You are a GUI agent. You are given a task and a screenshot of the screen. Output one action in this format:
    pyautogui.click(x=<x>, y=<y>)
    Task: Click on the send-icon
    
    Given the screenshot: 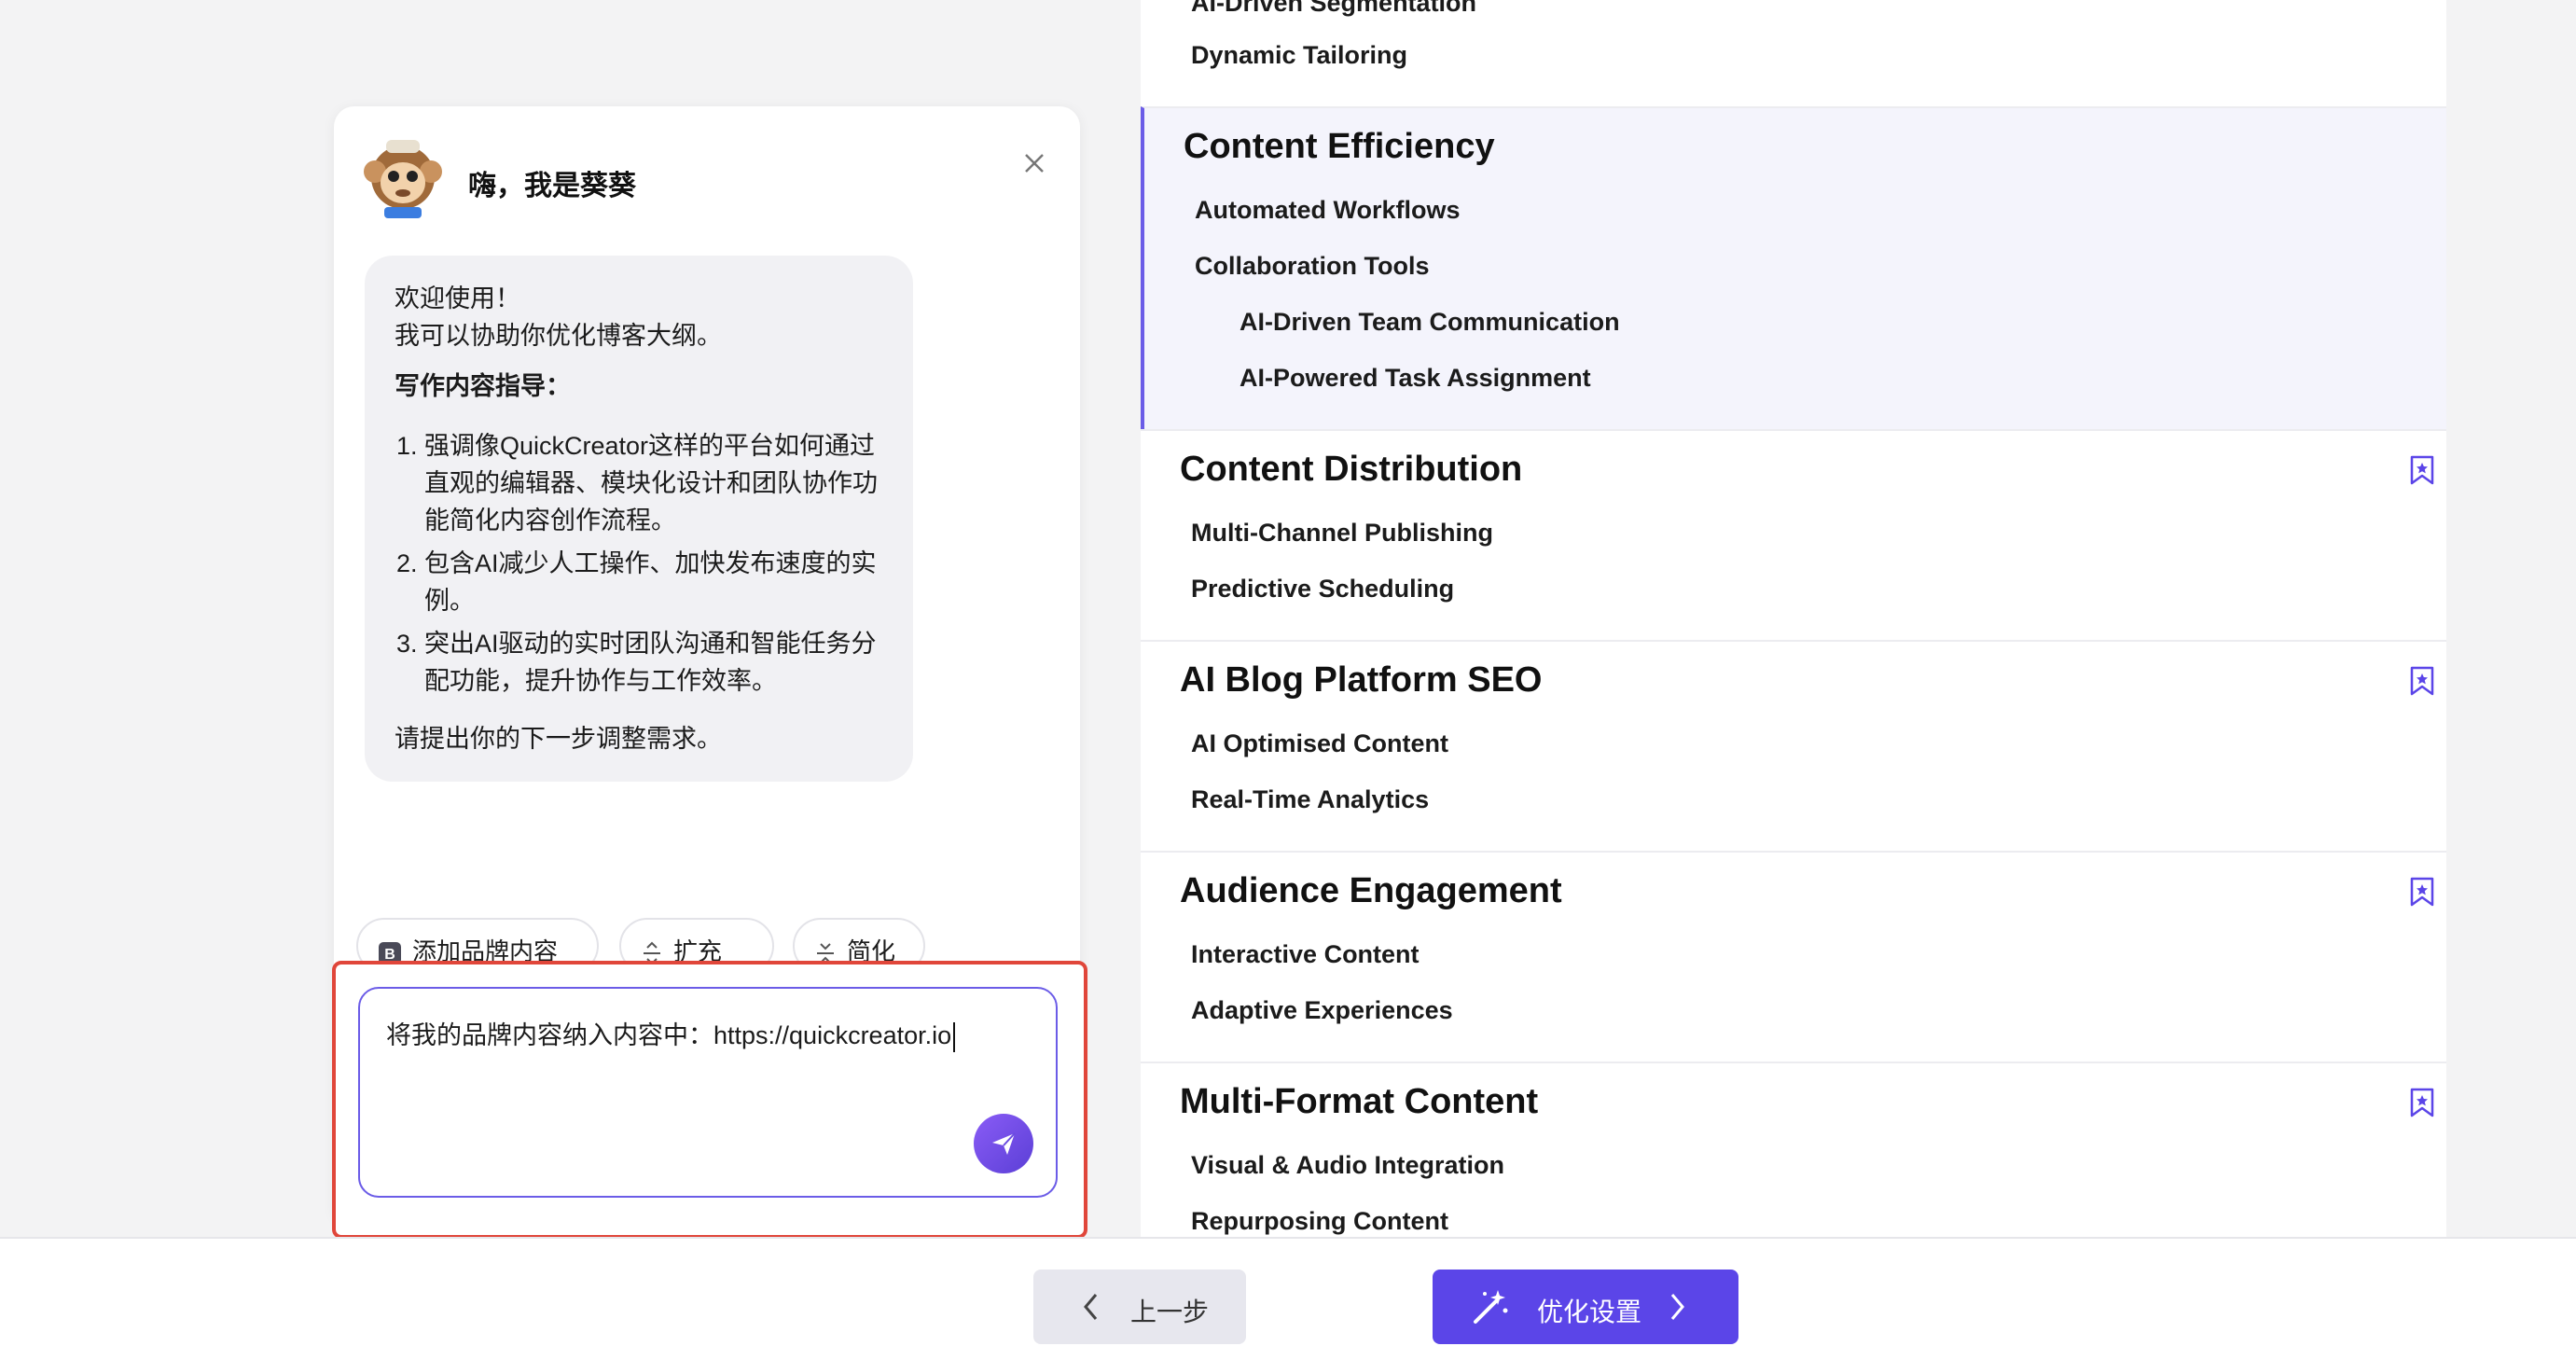 What is the action you would take?
    pyautogui.click(x=1004, y=1143)
    